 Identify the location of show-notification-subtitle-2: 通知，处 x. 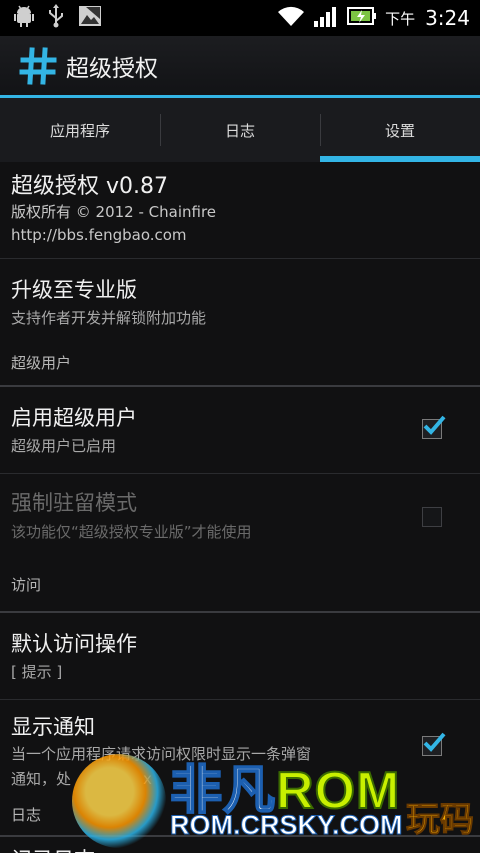
(245, 779).